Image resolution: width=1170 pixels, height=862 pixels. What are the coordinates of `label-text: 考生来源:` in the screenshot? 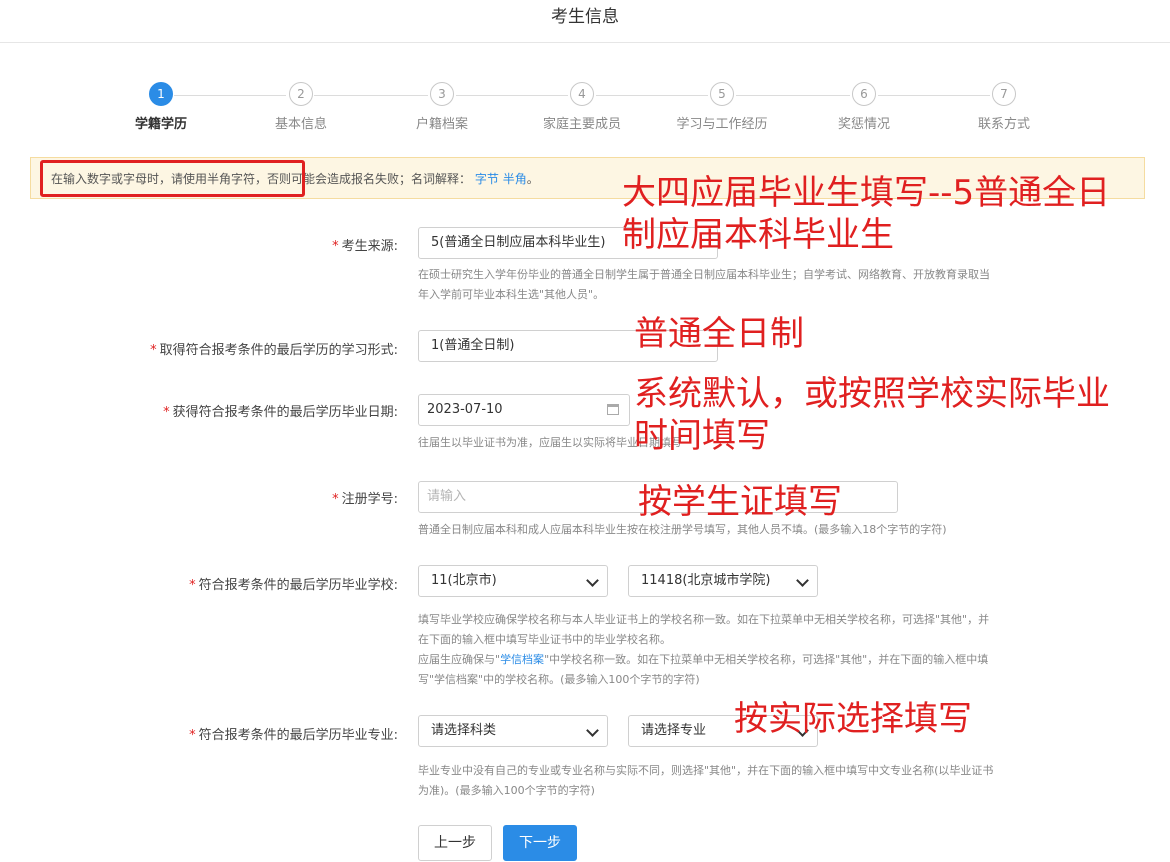 It's located at (369, 246).